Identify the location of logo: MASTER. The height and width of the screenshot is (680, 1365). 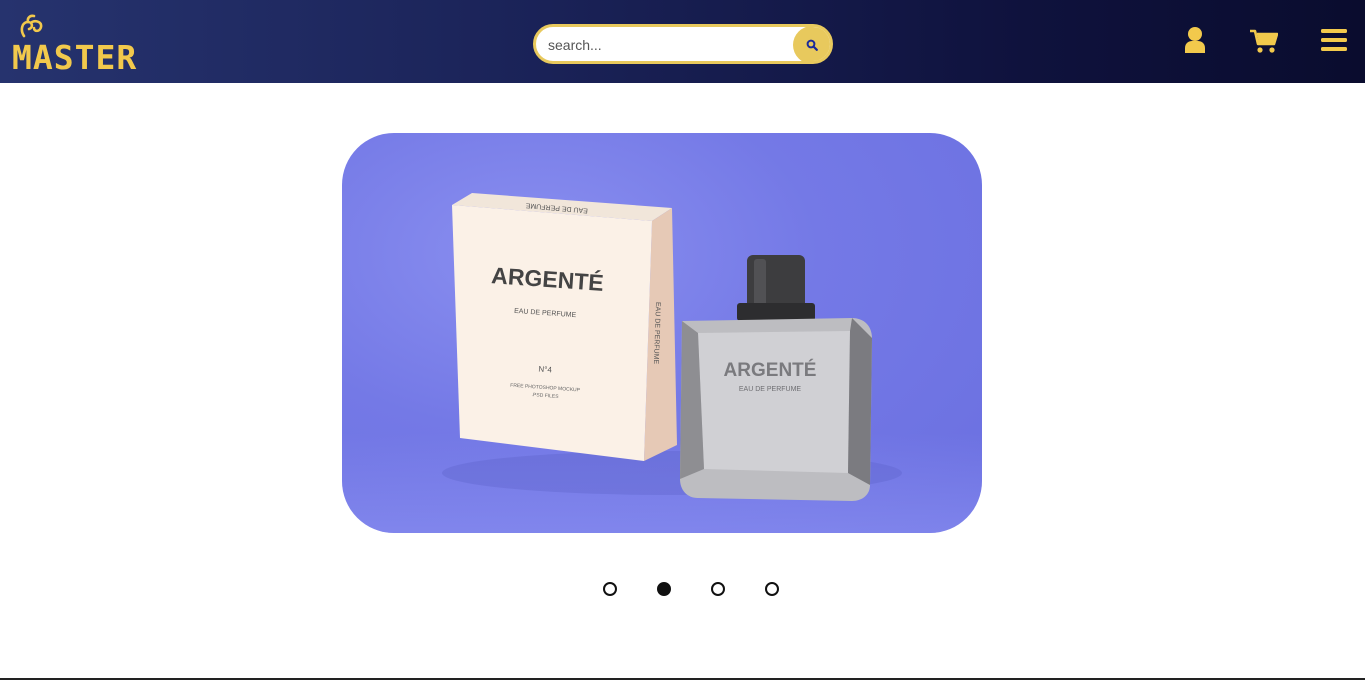
(86, 45).